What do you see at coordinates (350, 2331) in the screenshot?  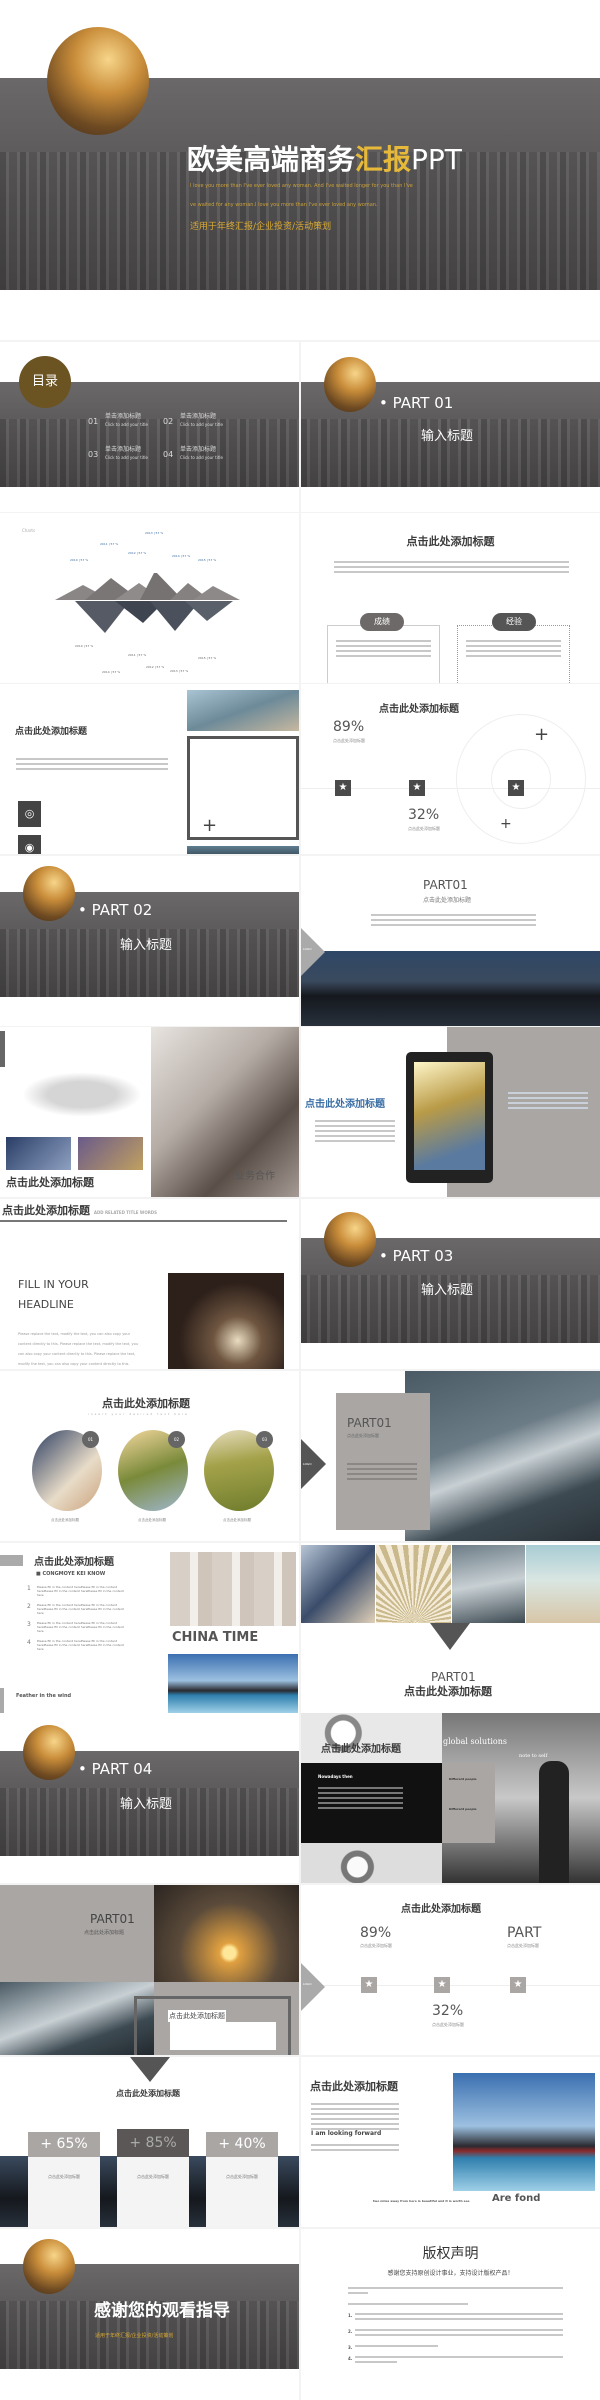 I see `item-num: 2.` at bounding box center [350, 2331].